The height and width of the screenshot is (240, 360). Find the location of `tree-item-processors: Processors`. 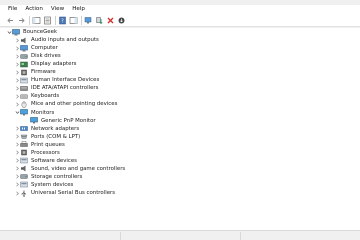

tree-item-processors: Processors is located at coordinates (37, 153).